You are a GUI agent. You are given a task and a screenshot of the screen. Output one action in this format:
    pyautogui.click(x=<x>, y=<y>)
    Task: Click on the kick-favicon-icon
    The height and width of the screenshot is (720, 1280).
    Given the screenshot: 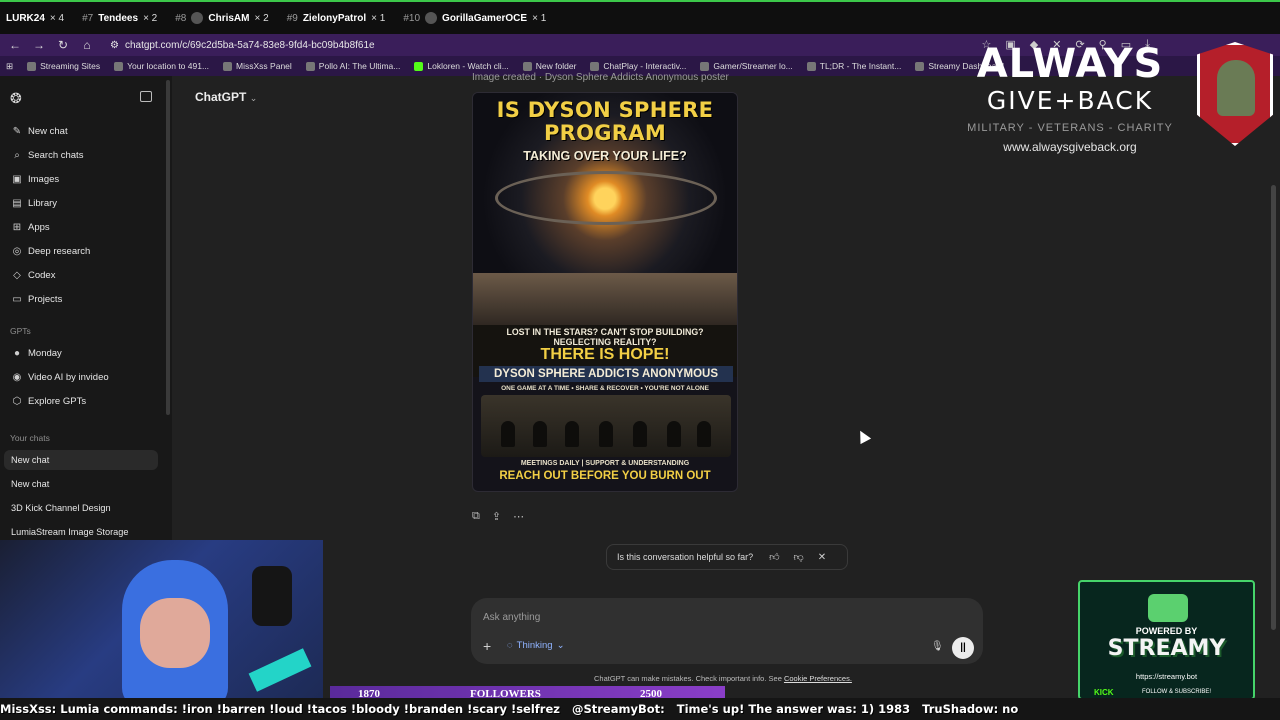 What is the action you would take?
    pyautogui.click(x=419, y=66)
    